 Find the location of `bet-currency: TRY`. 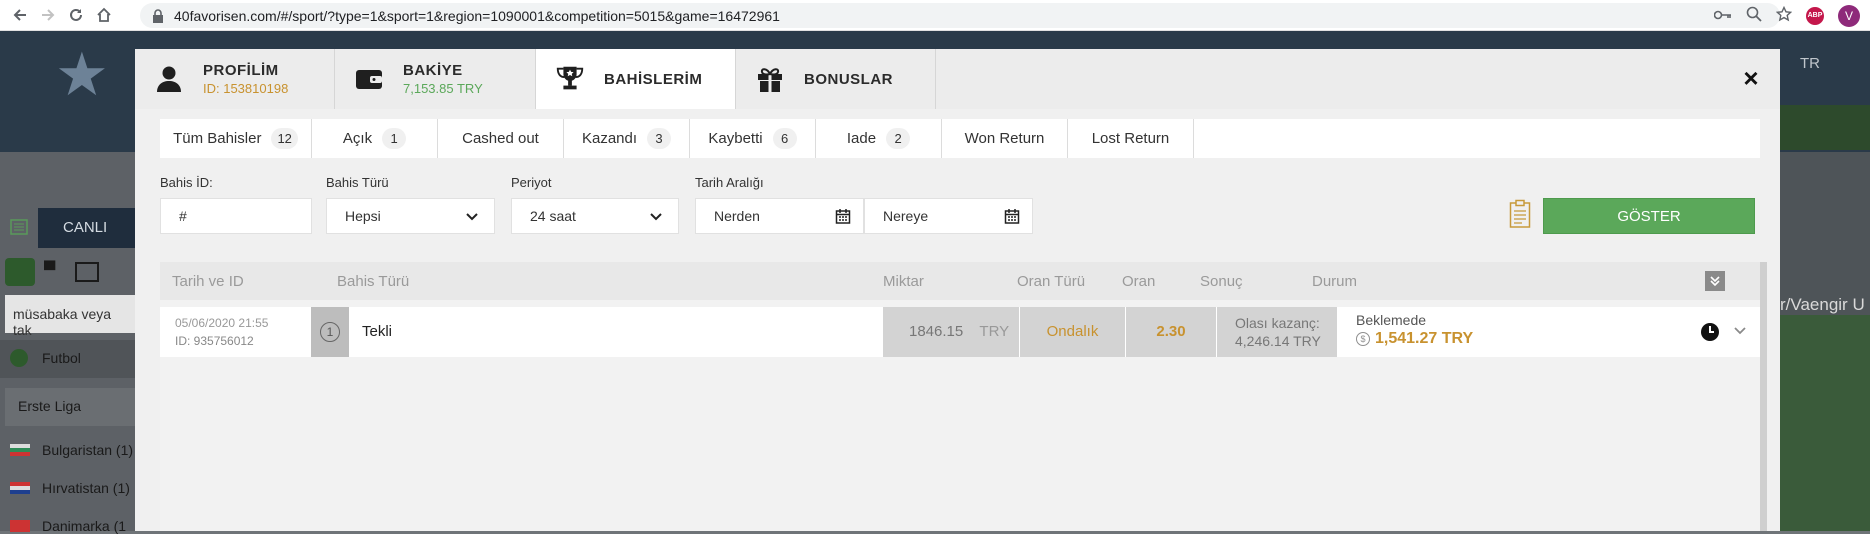

bet-currency: TRY is located at coordinates (994, 331).